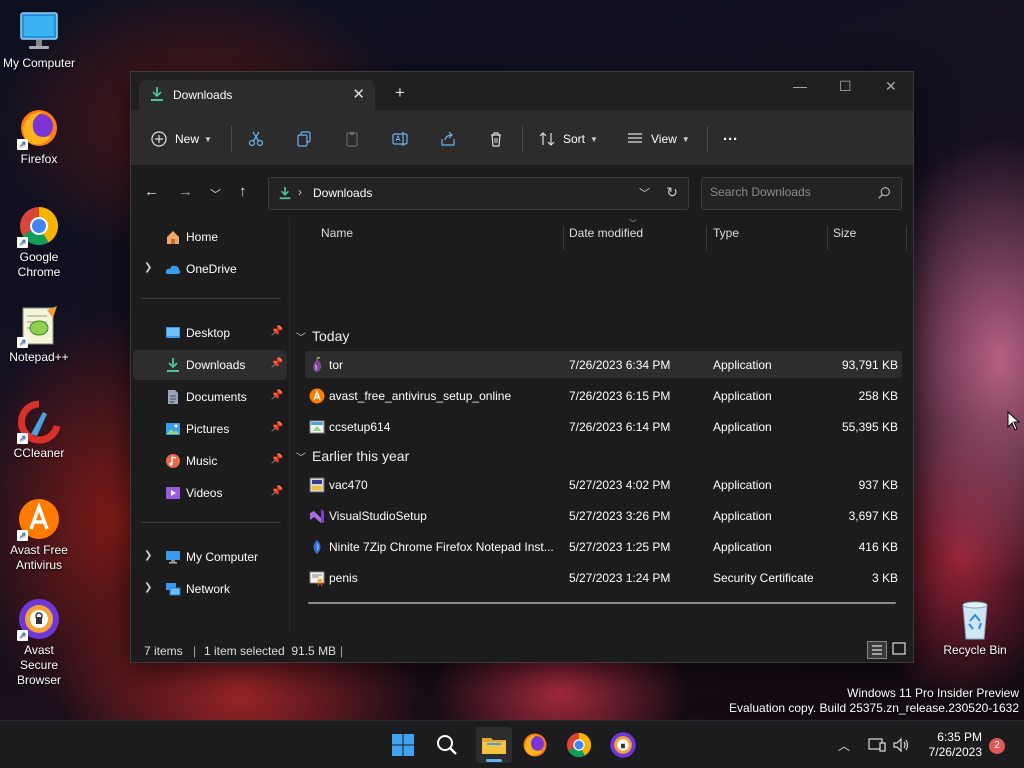 This screenshot has height=768, width=1024. I want to click on desktop-icon-ccleaner: ↗ CCleaner, so click(39, 430).